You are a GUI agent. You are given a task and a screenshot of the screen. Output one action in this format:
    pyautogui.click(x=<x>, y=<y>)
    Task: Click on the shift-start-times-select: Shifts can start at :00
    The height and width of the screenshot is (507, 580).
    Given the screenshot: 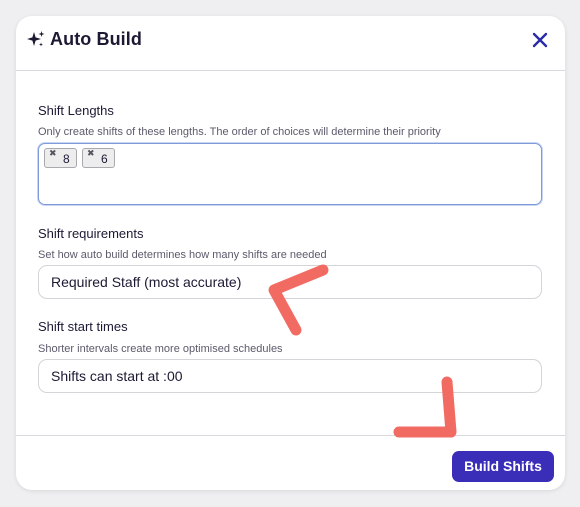 What is the action you would take?
    pyautogui.click(x=290, y=376)
    